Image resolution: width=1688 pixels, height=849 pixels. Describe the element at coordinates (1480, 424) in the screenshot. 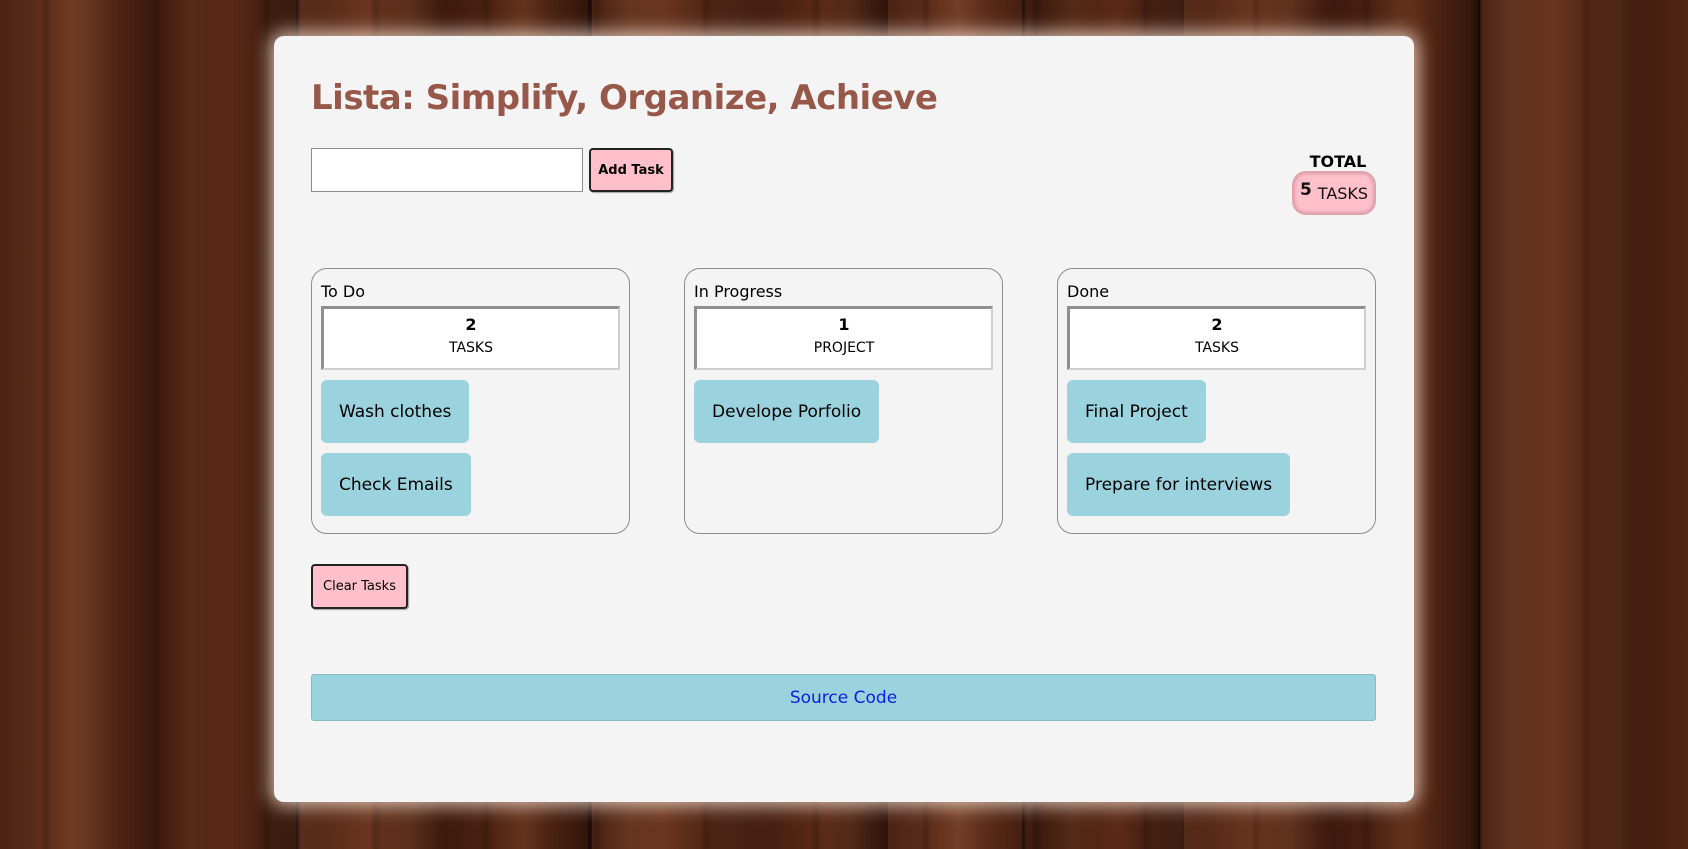

I see `wood-plank-seam` at that location.